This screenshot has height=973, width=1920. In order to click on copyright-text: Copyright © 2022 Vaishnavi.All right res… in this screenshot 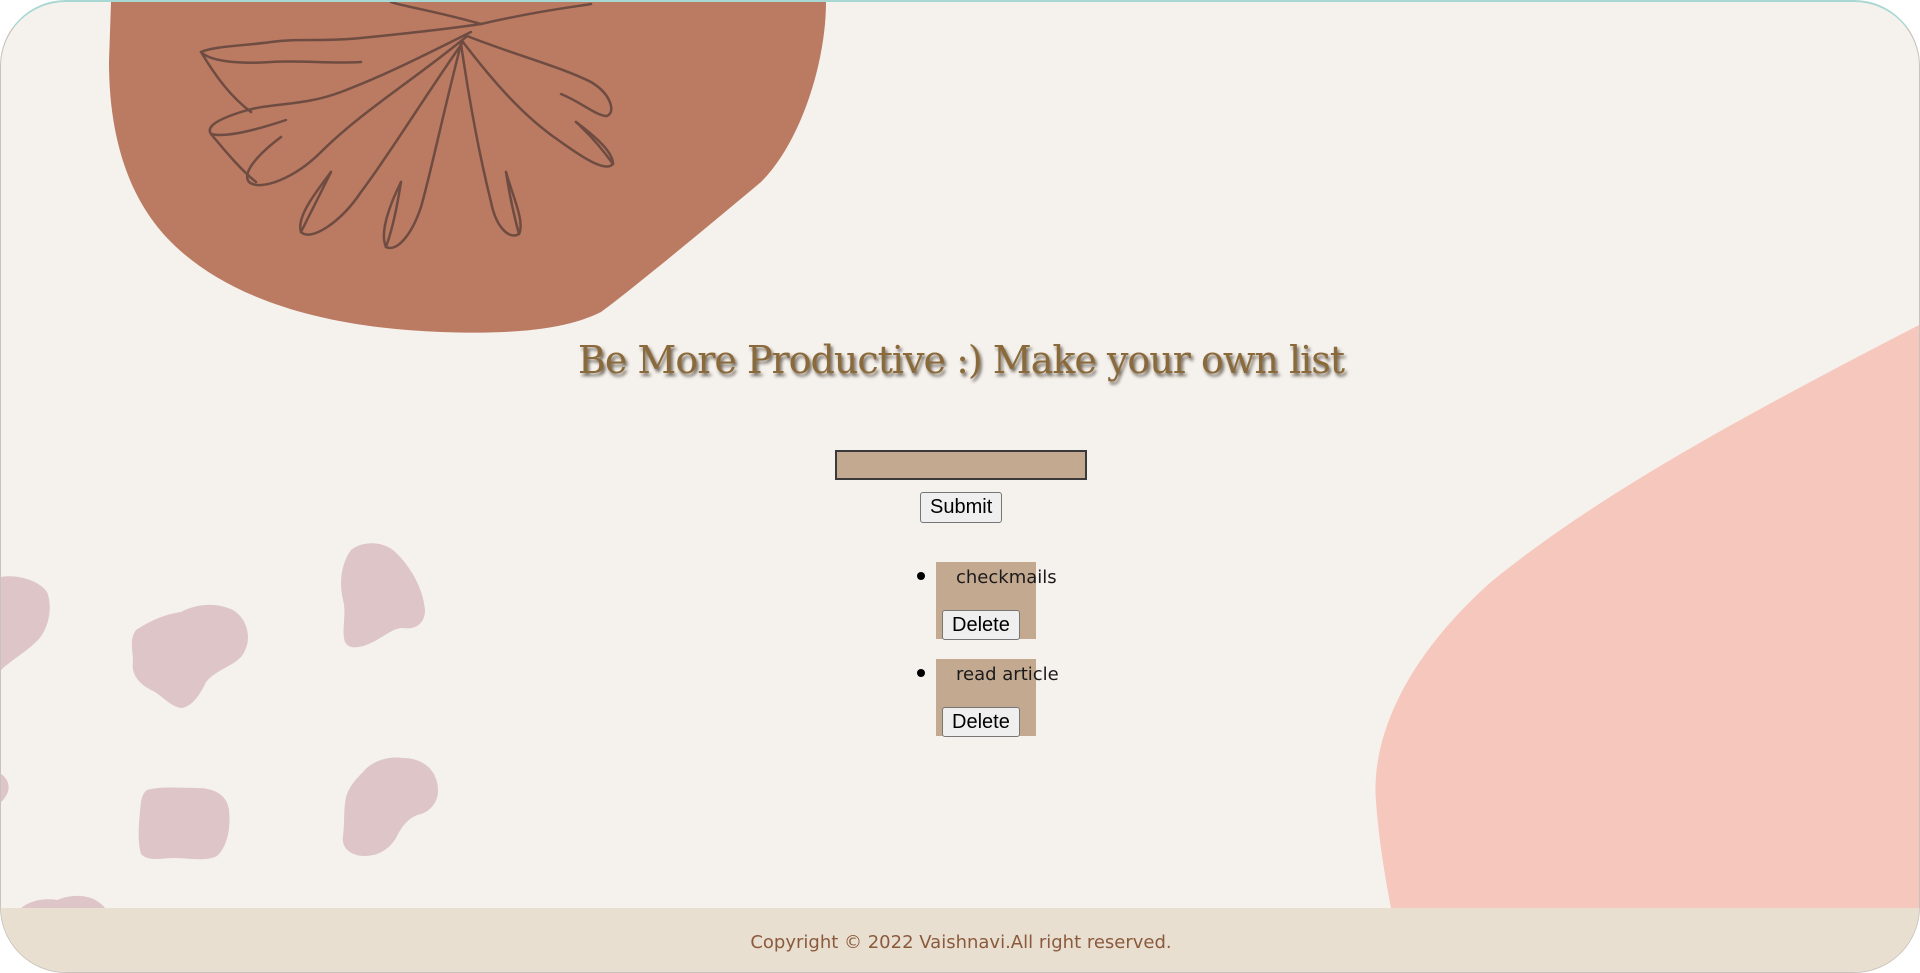, I will do `click(961, 942)`.